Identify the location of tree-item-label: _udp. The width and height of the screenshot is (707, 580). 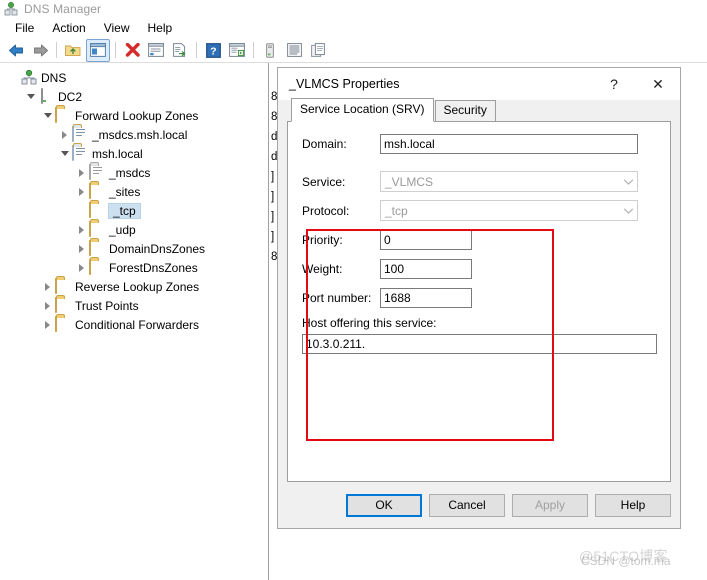
(122, 229).